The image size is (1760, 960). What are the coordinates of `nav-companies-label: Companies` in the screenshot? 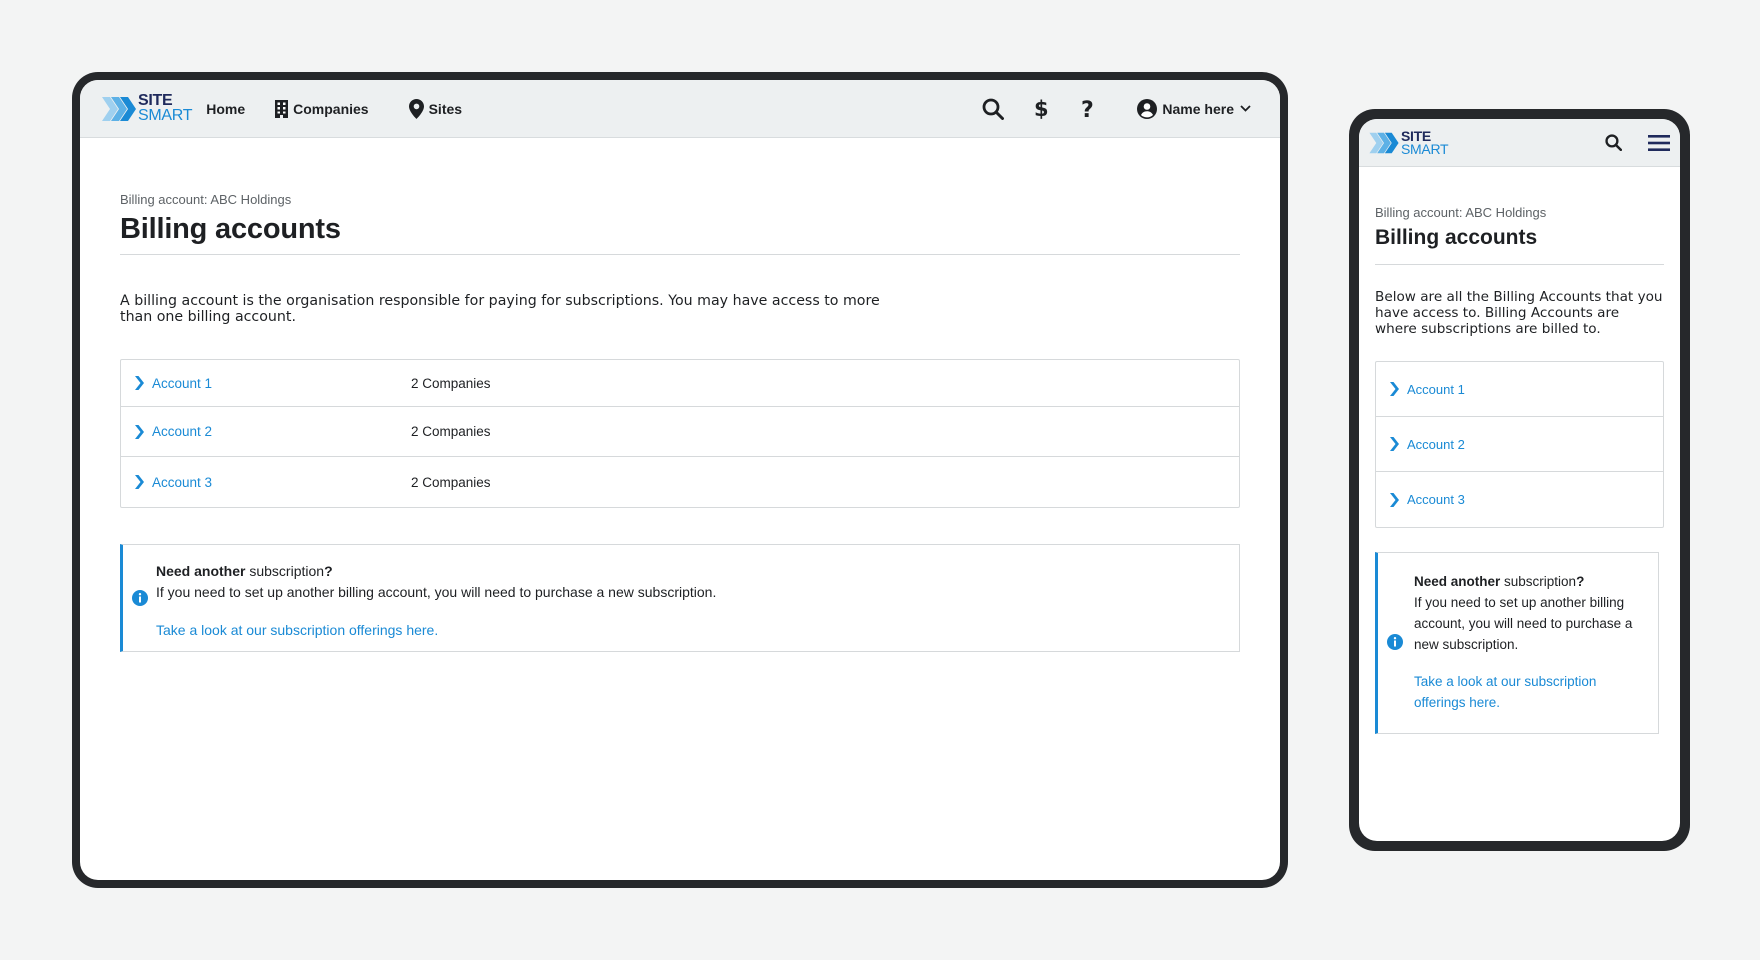 It's located at (331, 108).